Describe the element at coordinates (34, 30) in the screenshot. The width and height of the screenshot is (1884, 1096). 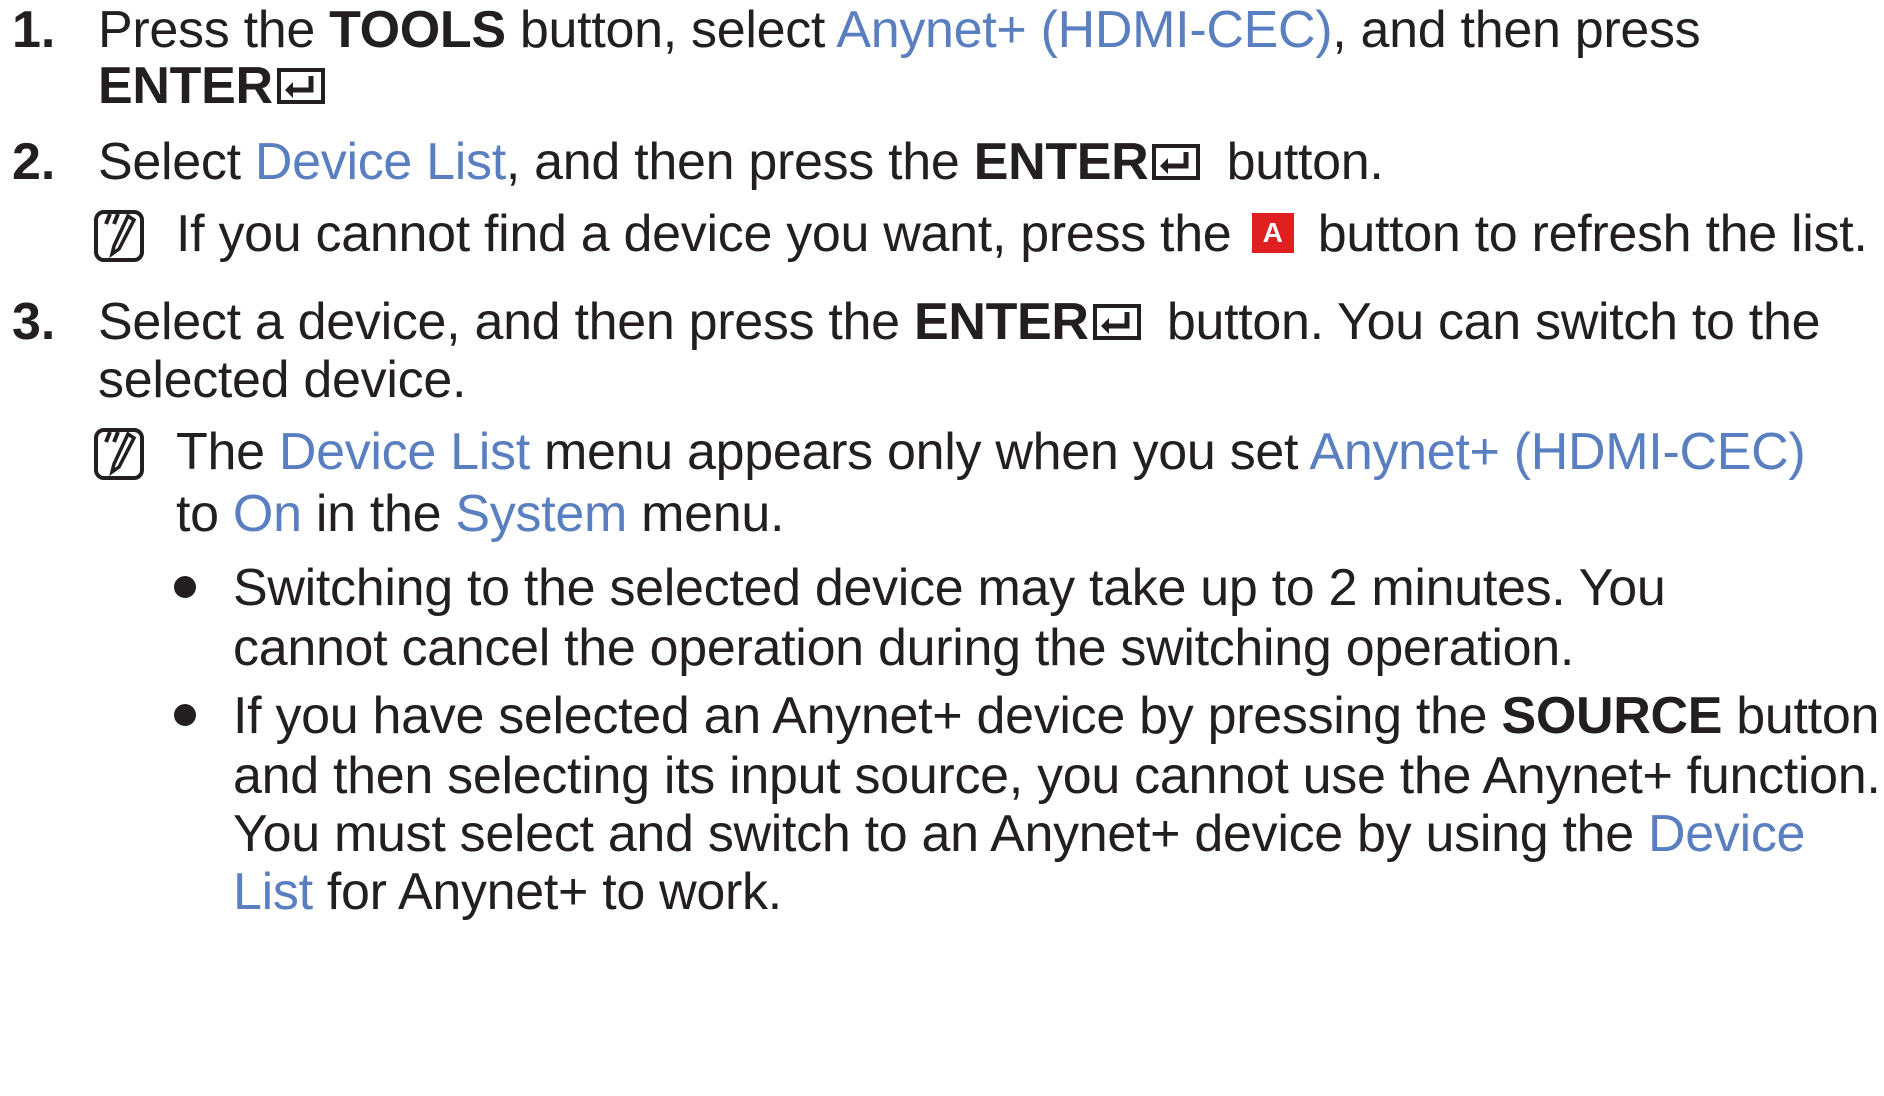
I see `step-number: 1.` at that location.